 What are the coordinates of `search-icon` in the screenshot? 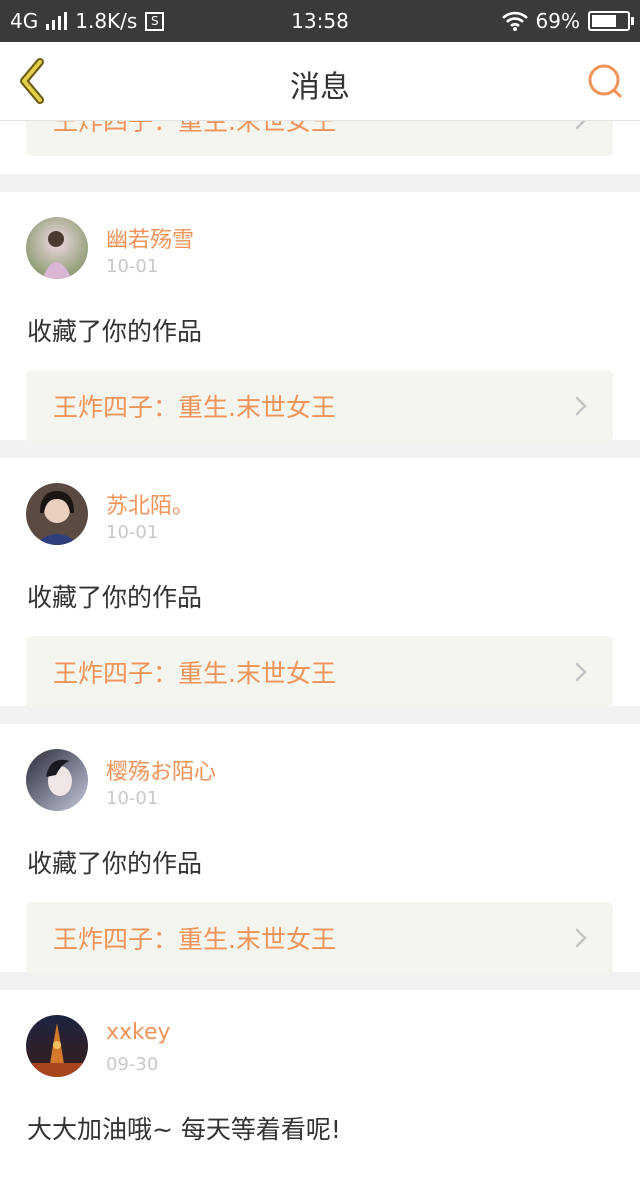 It's located at (605, 81).